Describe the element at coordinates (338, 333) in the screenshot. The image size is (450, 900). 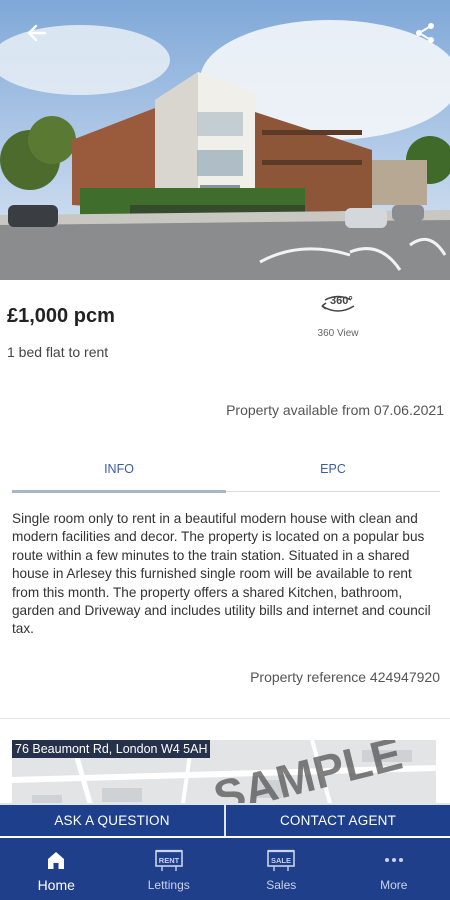
I see `view-360-label: 360 View` at that location.